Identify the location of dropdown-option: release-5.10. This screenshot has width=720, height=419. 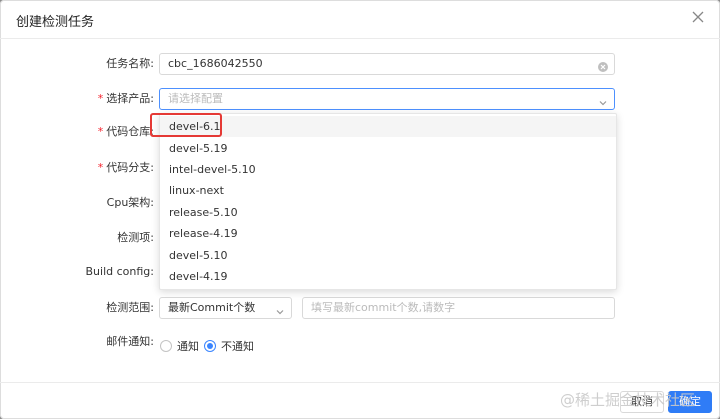
(388, 212).